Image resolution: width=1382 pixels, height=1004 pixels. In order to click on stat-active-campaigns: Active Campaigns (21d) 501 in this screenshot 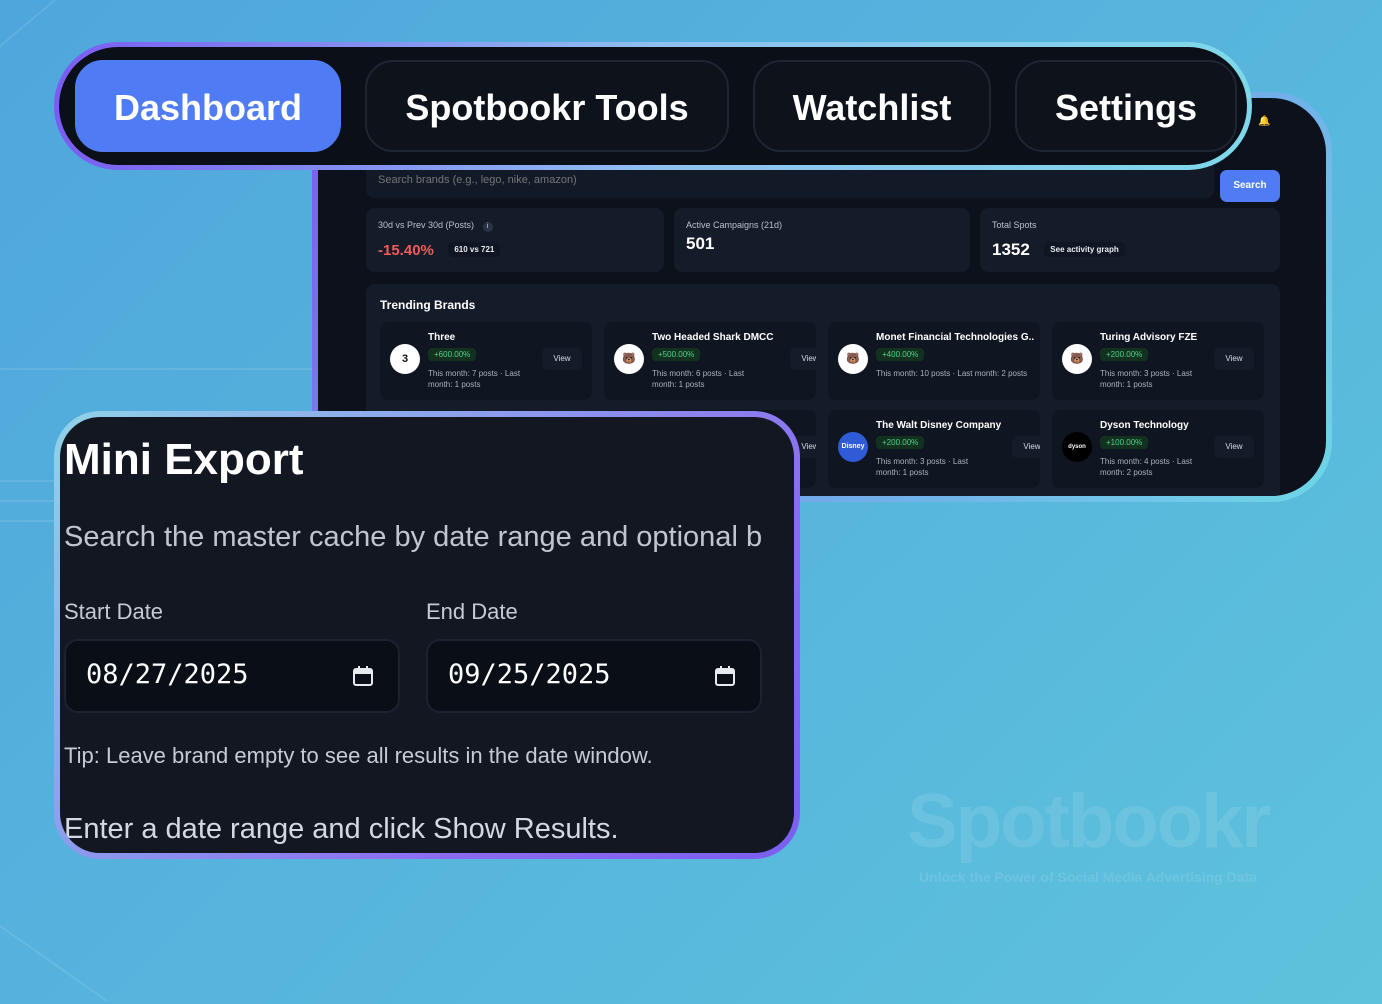, I will do `click(822, 240)`.